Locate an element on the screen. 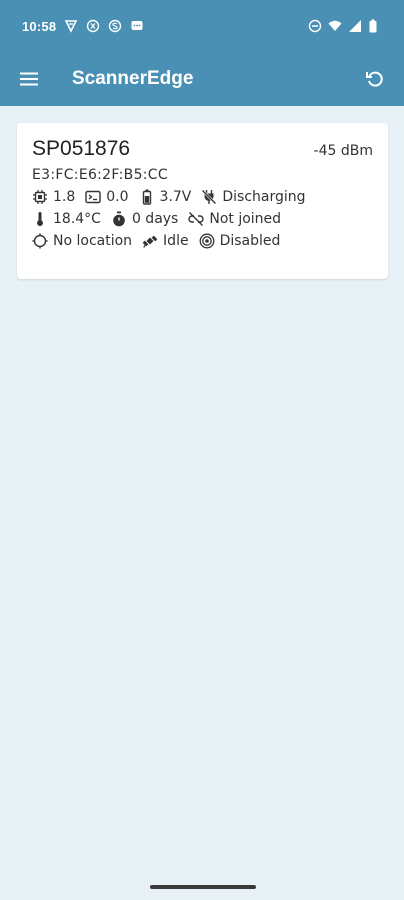  target-icon is located at coordinates (207, 241).